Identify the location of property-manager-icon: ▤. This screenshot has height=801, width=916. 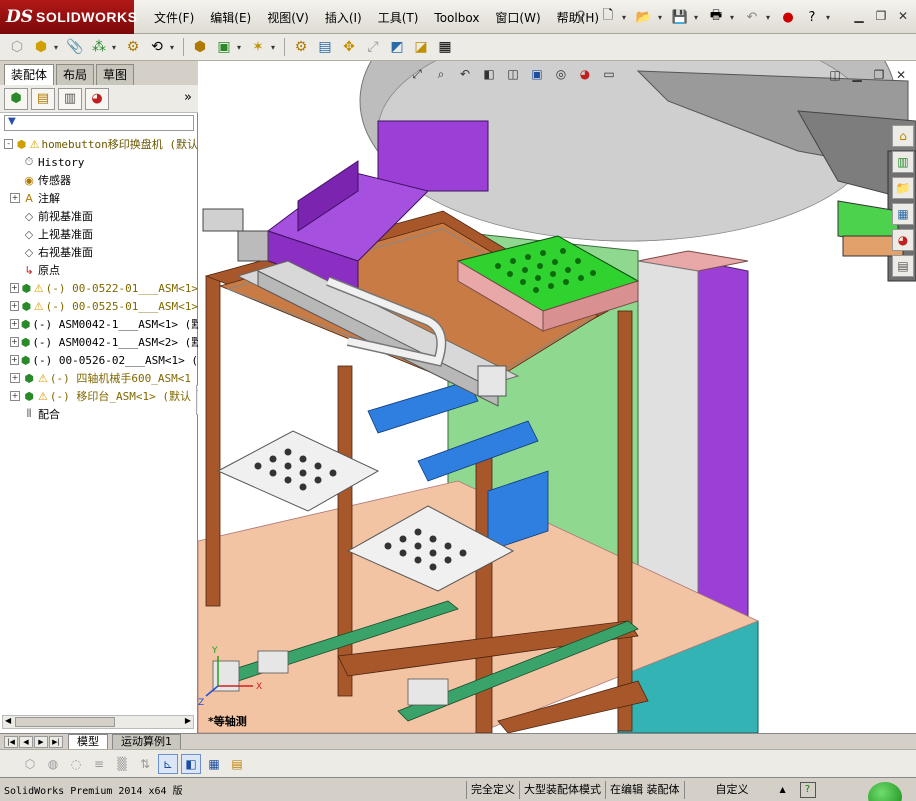
(43, 98).